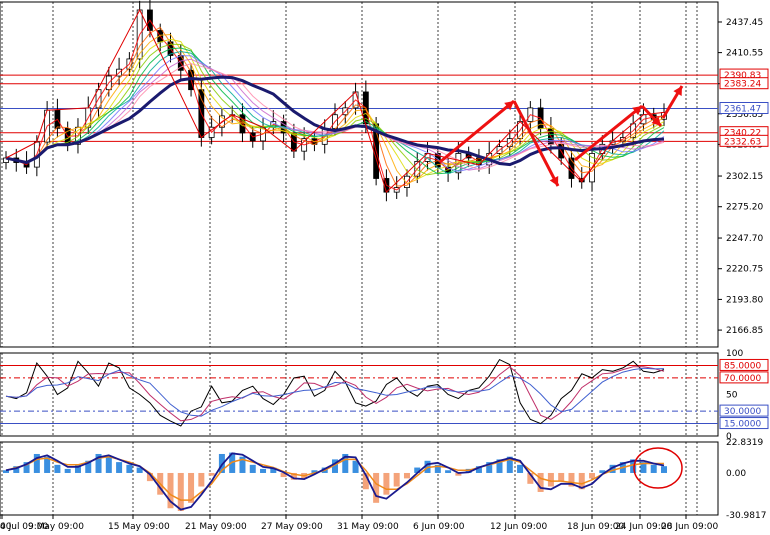 The height and width of the screenshot is (535, 770). I want to click on x-tick-label: 4 Jul 09:00, so click(24, 527).